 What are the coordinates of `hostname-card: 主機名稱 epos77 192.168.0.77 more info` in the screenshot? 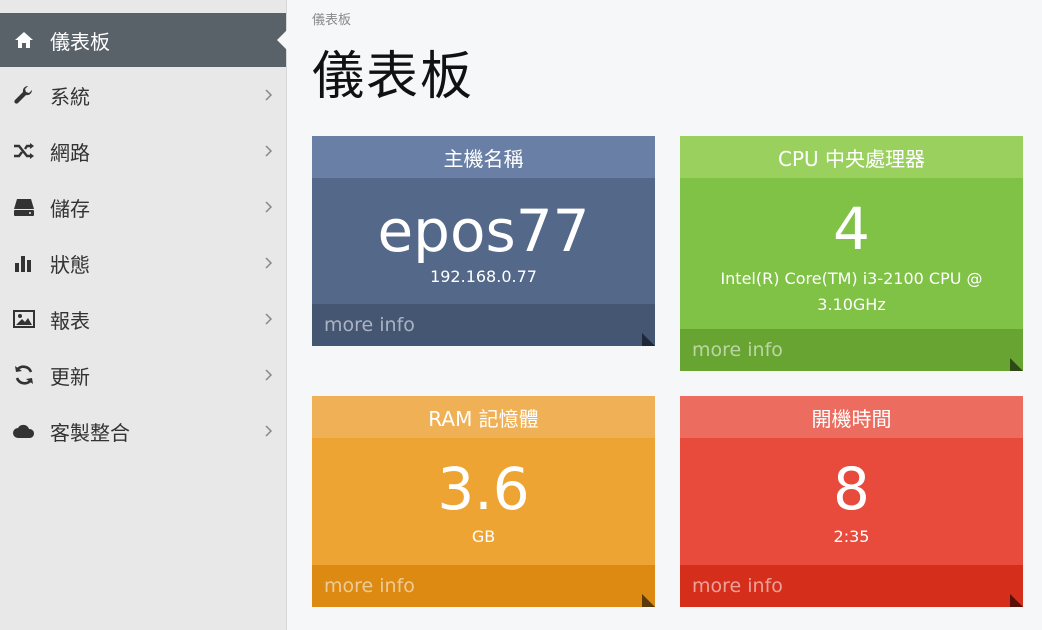 It's located at (483, 241).